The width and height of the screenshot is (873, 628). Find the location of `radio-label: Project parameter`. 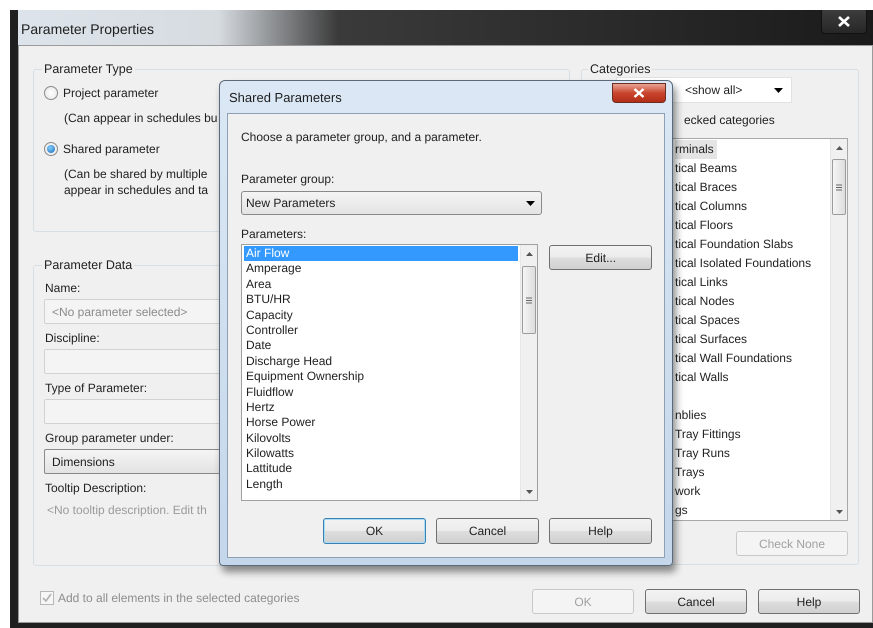

radio-label: Project parameter is located at coordinates (110, 93).